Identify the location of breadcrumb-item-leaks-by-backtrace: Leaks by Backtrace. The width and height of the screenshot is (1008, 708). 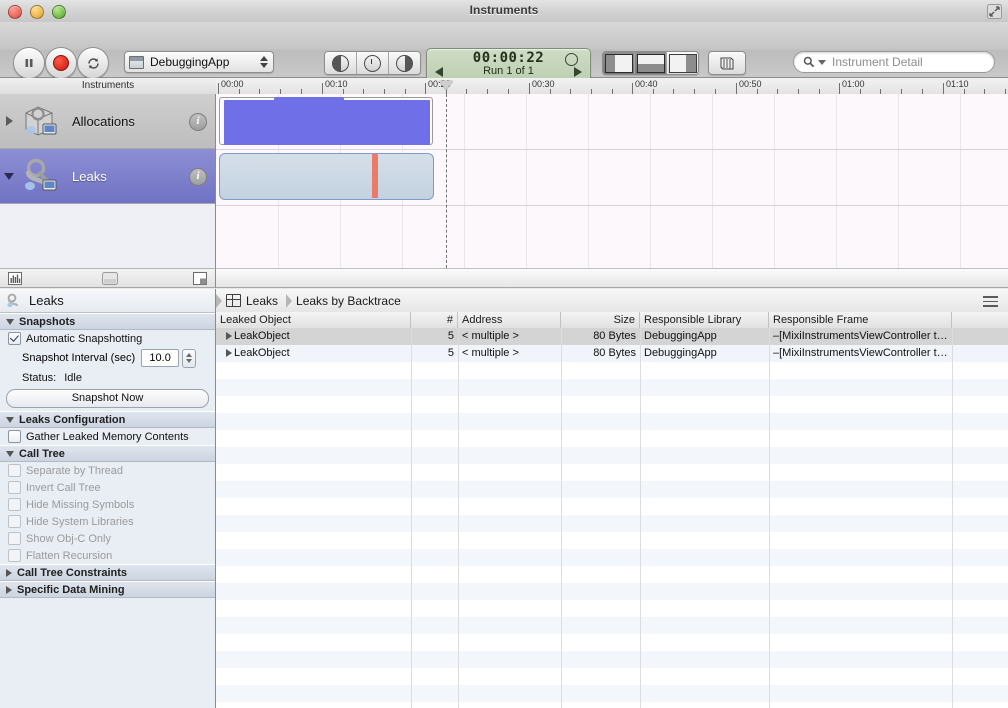
(350, 300).